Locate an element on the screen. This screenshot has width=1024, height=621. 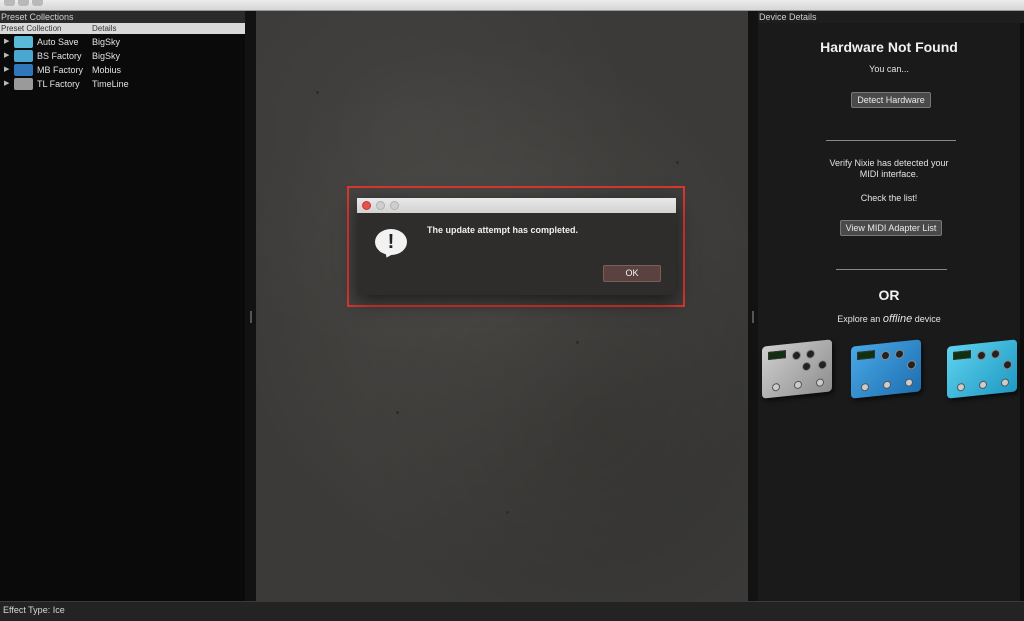
check-list-text: Check the list! is located at coordinates (889, 198).